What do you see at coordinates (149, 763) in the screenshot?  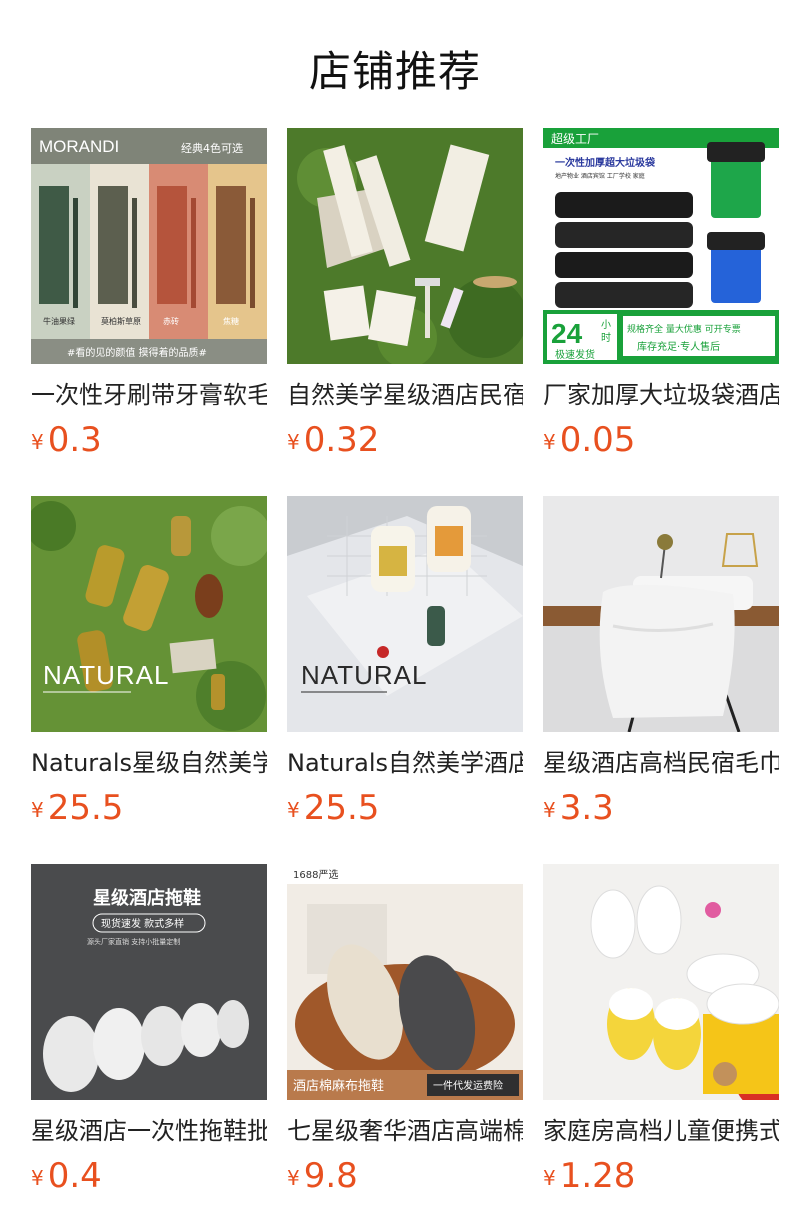 I see `product-title: Naturals星级自然美学` at bounding box center [149, 763].